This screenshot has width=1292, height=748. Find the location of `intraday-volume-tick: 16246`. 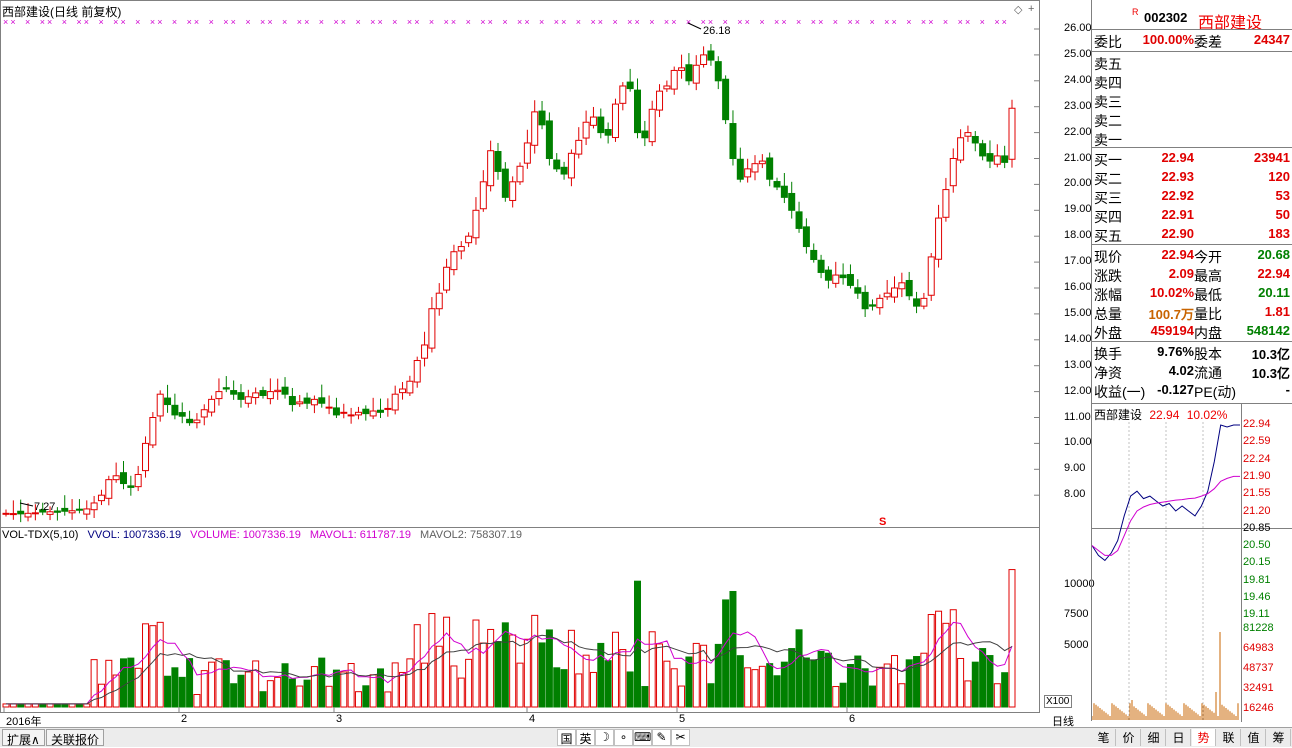

intraday-volume-tick: 16246 is located at coordinates (1258, 708).